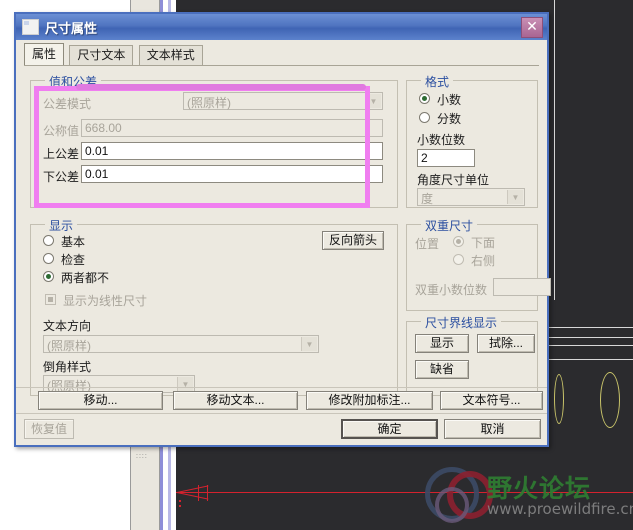 This screenshot has height=530, width=633. I want to click on angle-unit-label: 角度尺寸单位, so click(453, 180).